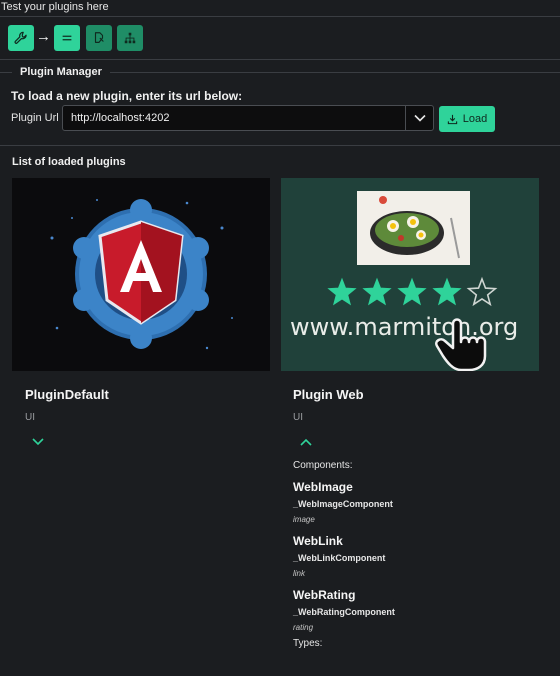 The width and height of the screenshot is (560, 676). I want to click on download-icon, so click(452, 119).